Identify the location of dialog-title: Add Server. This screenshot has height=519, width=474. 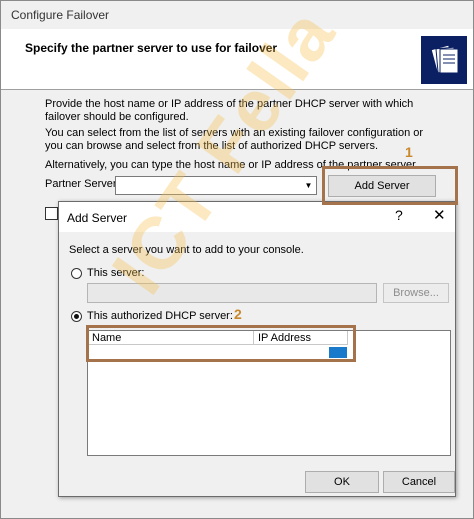
(97, 218).